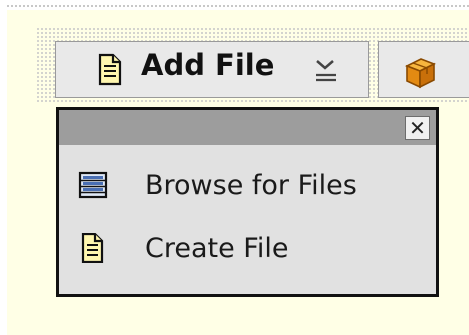  Describe the element at coordinates (326, 71) in the screenshot. I see `dropdown-menu-icon` at that location.